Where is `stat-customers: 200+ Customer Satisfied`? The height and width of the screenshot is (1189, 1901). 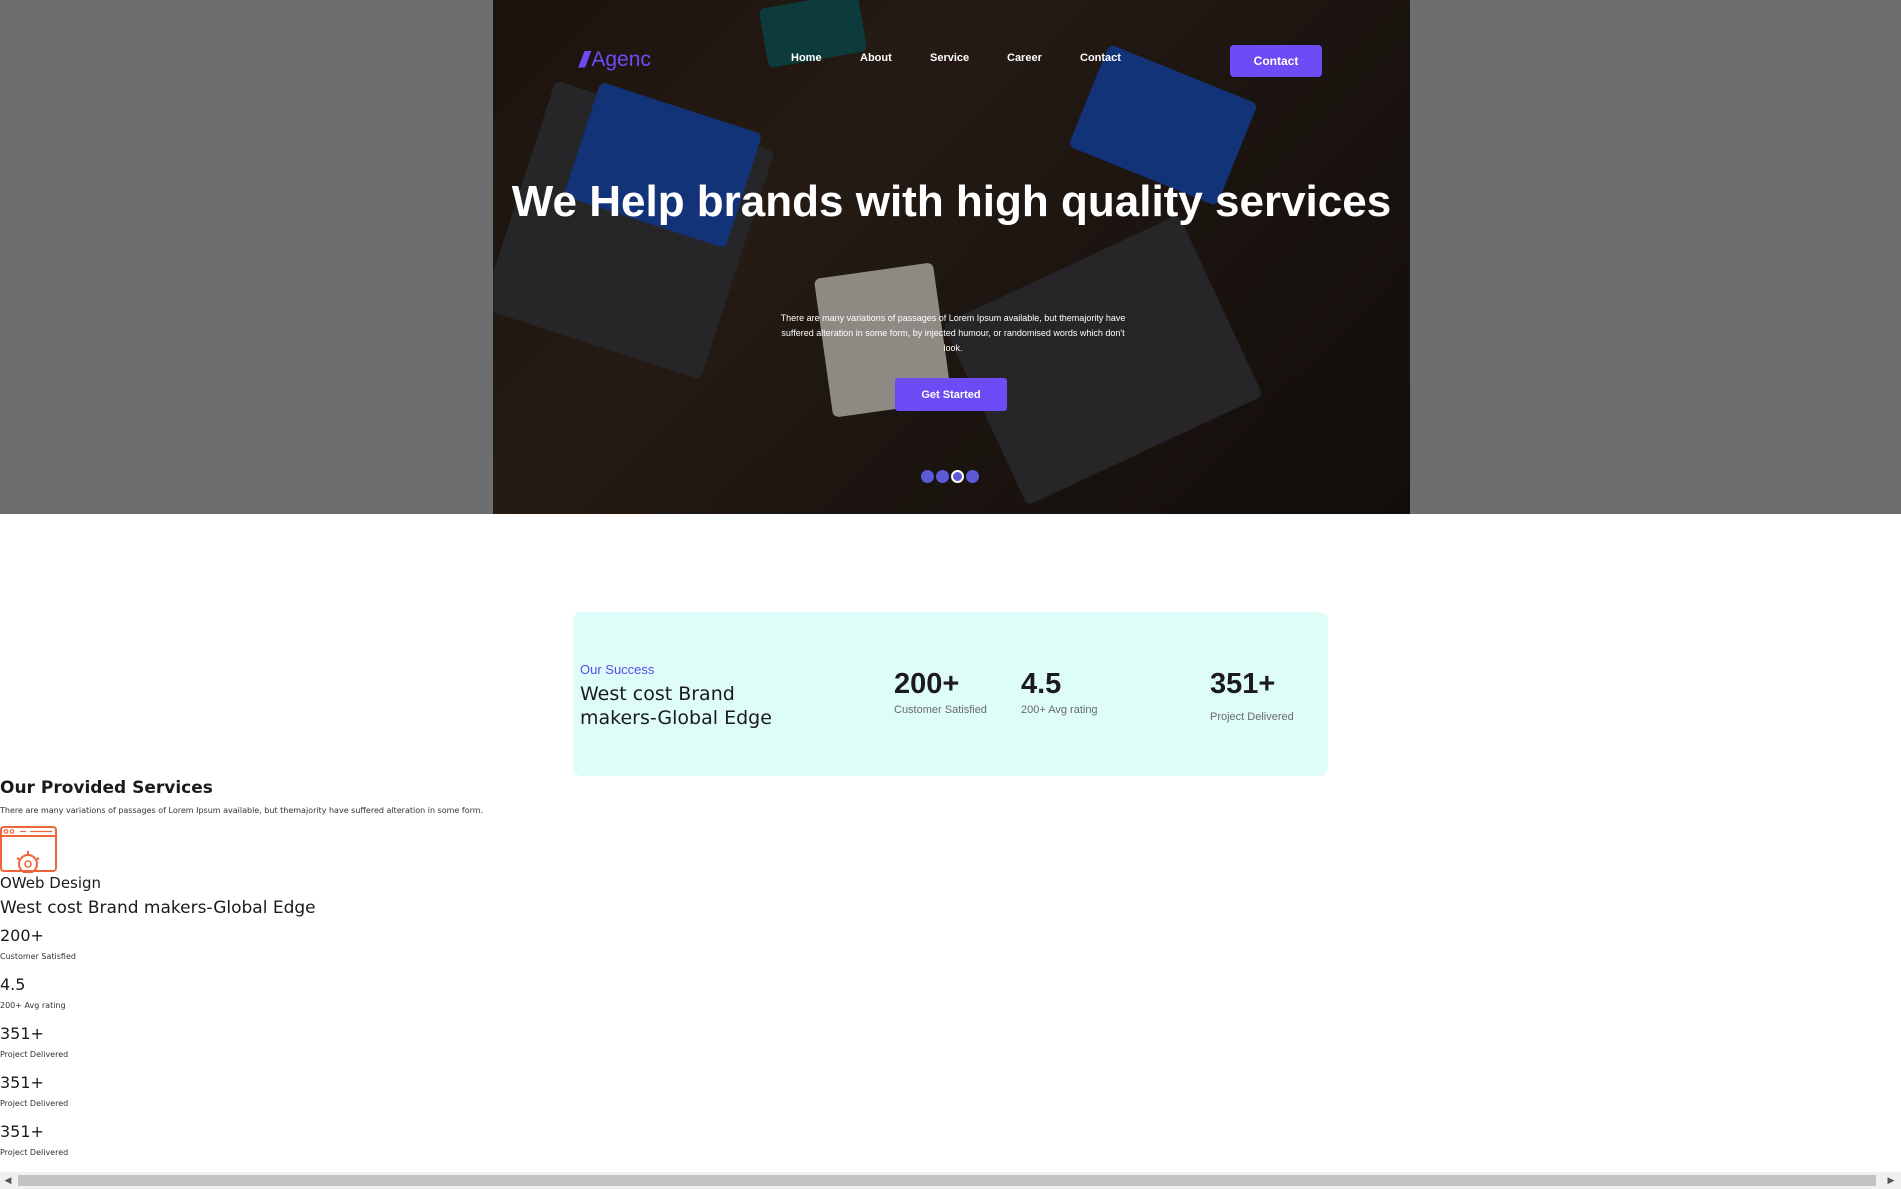 stat-customers: 200+ Customer Satisfied is located at coordinates (940, 691).